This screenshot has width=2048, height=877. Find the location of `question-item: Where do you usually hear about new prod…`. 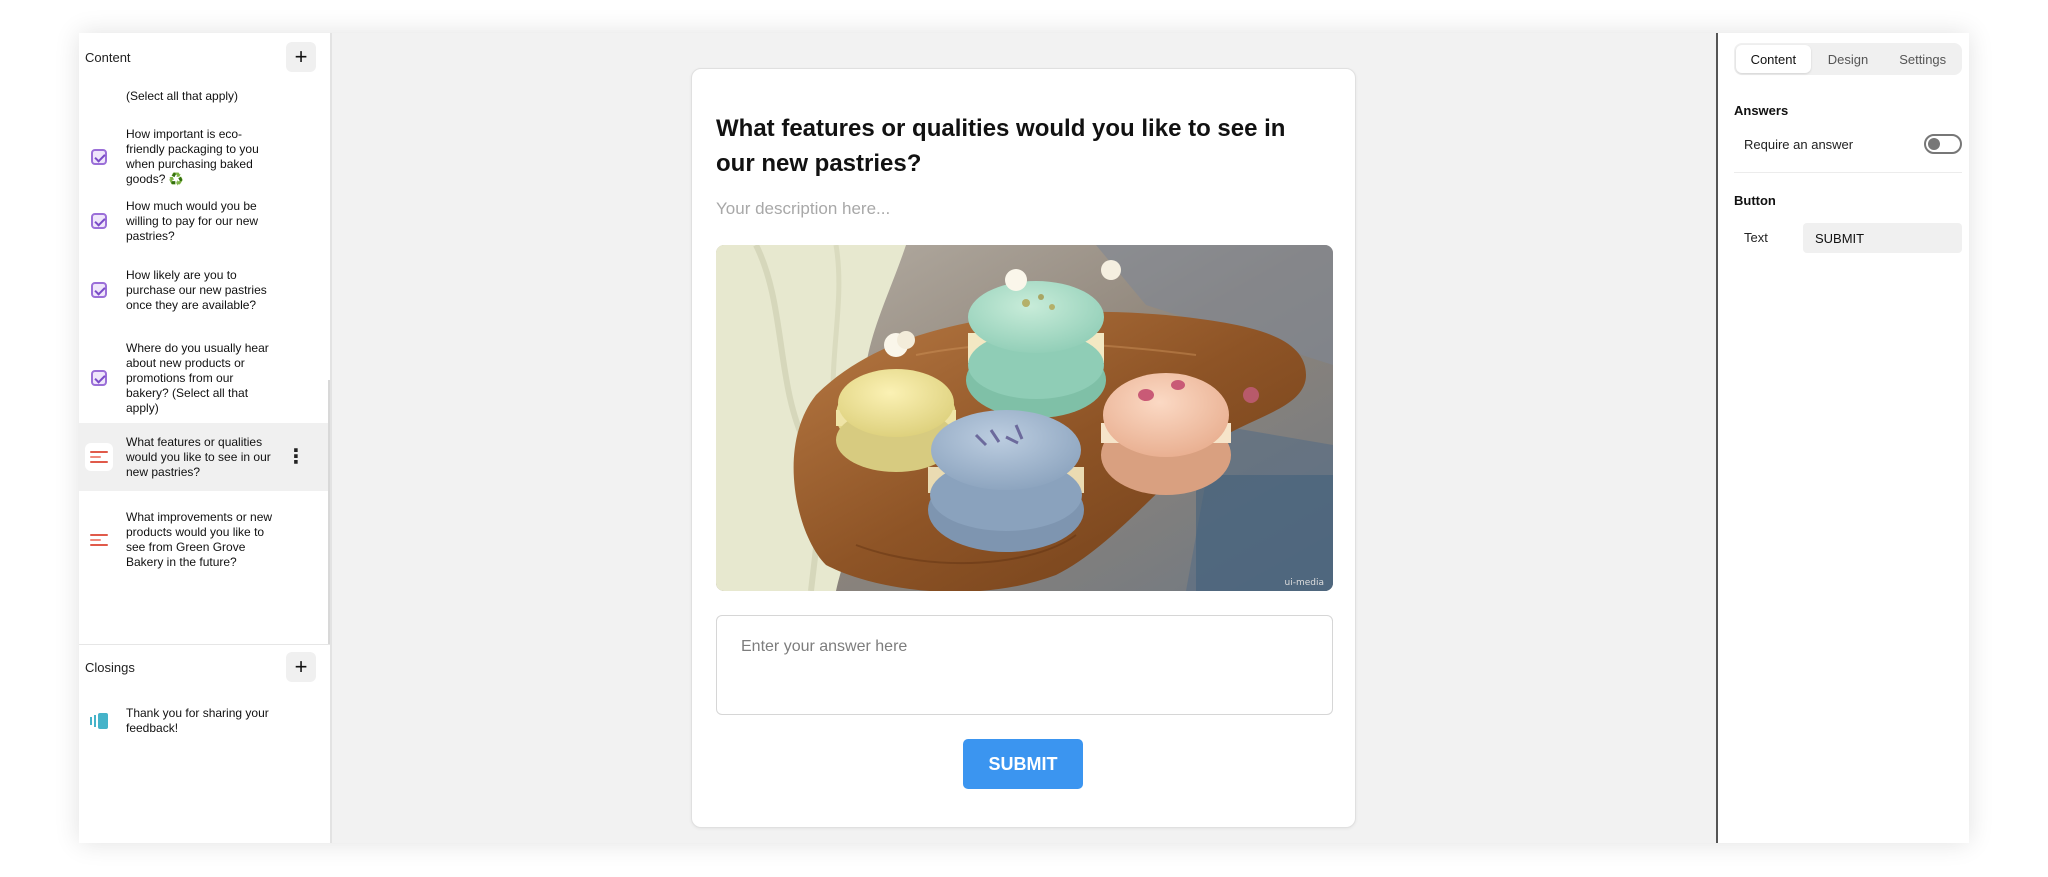

question-item: Where do you usually hear about new prod… is located at coordinates (204, 378).